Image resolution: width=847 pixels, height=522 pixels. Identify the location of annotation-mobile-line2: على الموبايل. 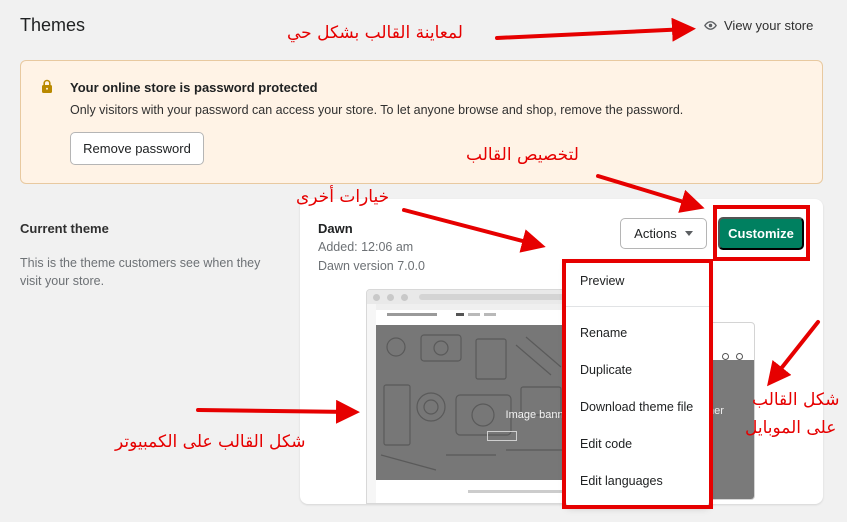
(791, 428).